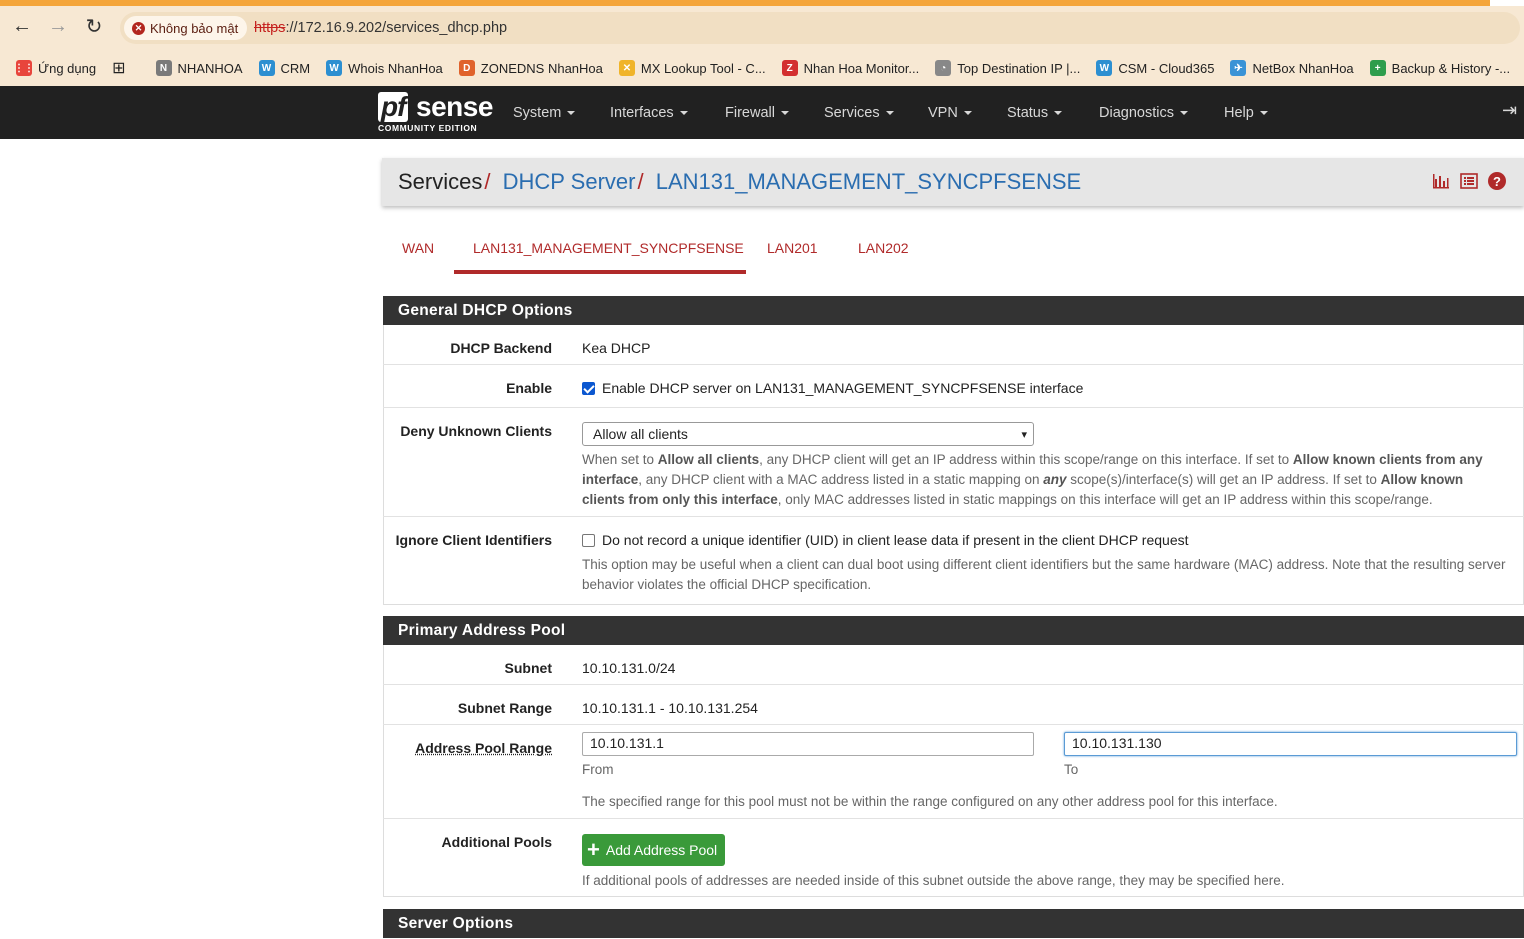  What do you see at coordinates (616, 348) in the screenshot?
I see `value-dhcp-backend: Kea DHCP` at bounding box center [616, 348].